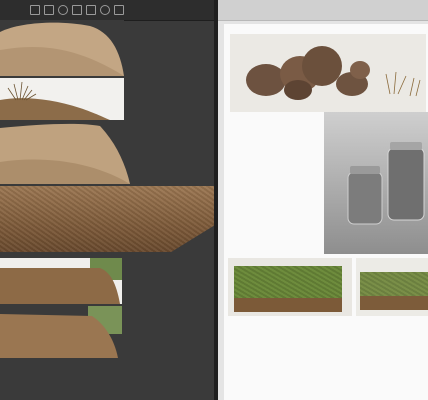 The image size is (428, 400). I want to click on layers-tool-icon, so click(119, 10).